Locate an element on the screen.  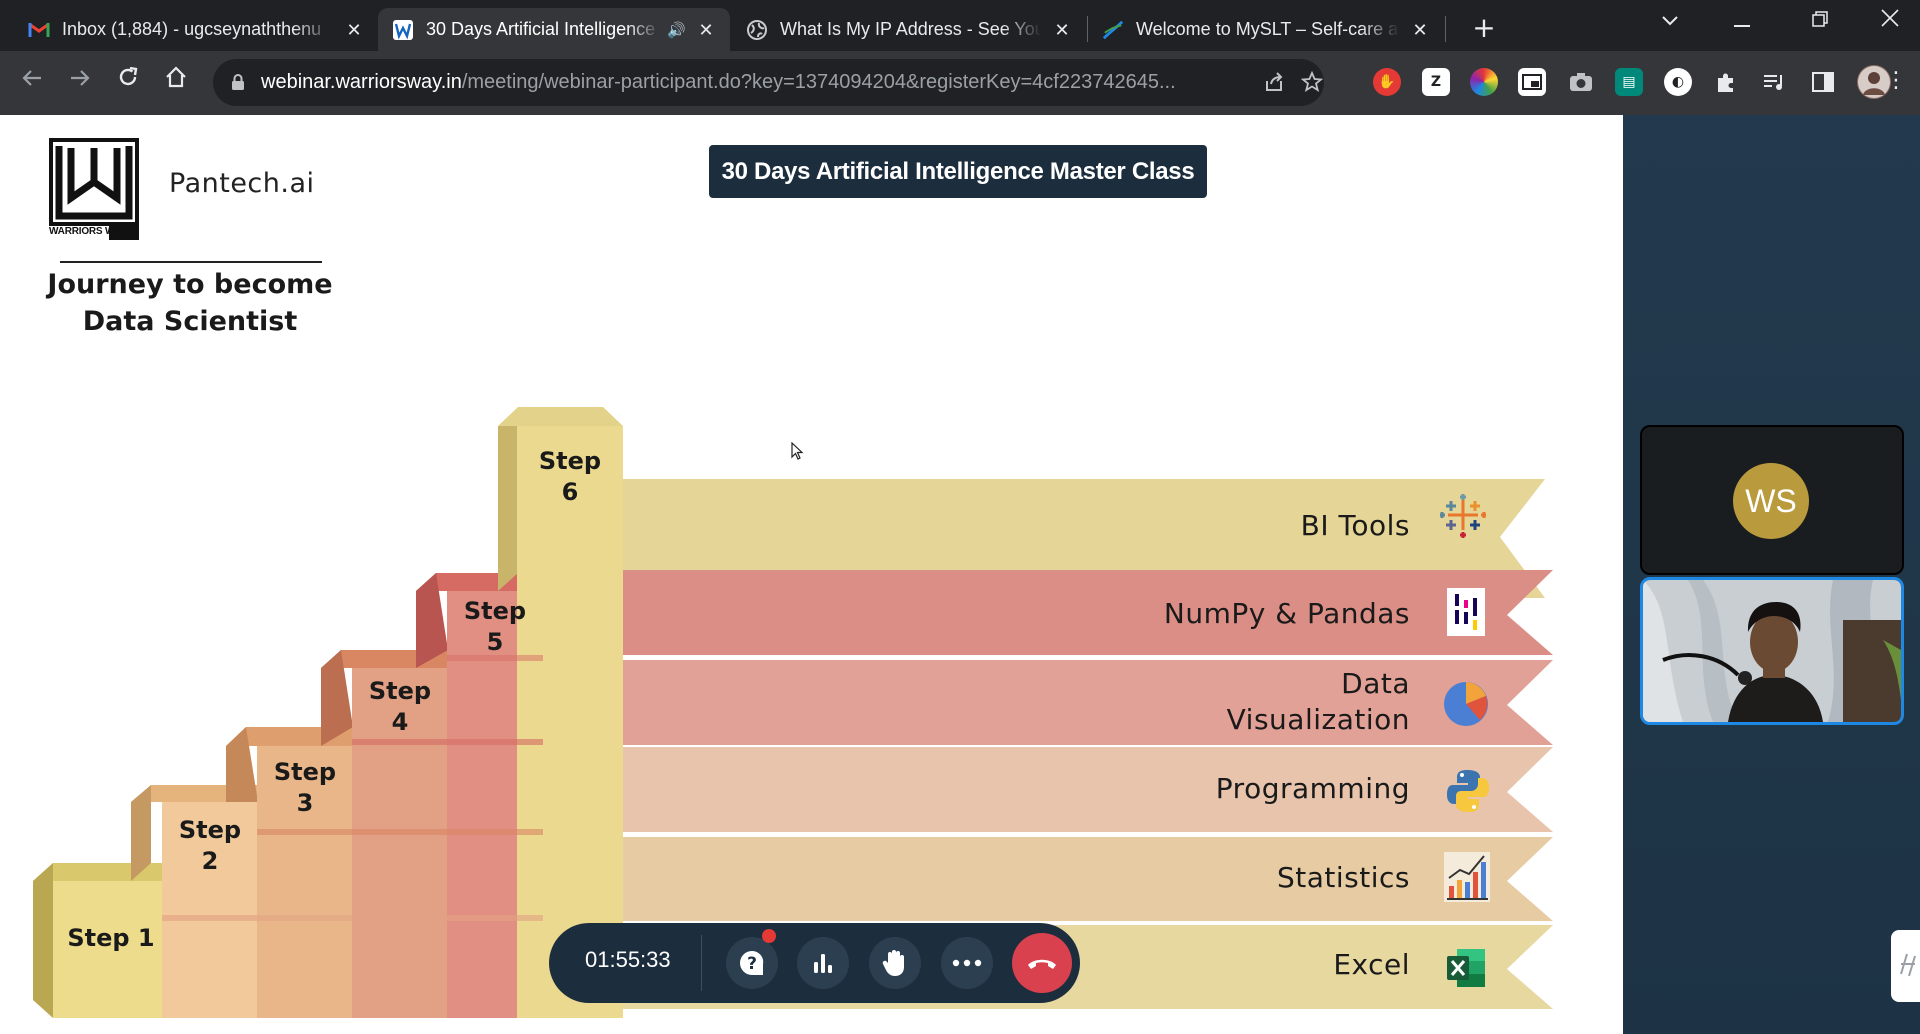
step-1-text: Step 1 is located at coordinates (111, 938).